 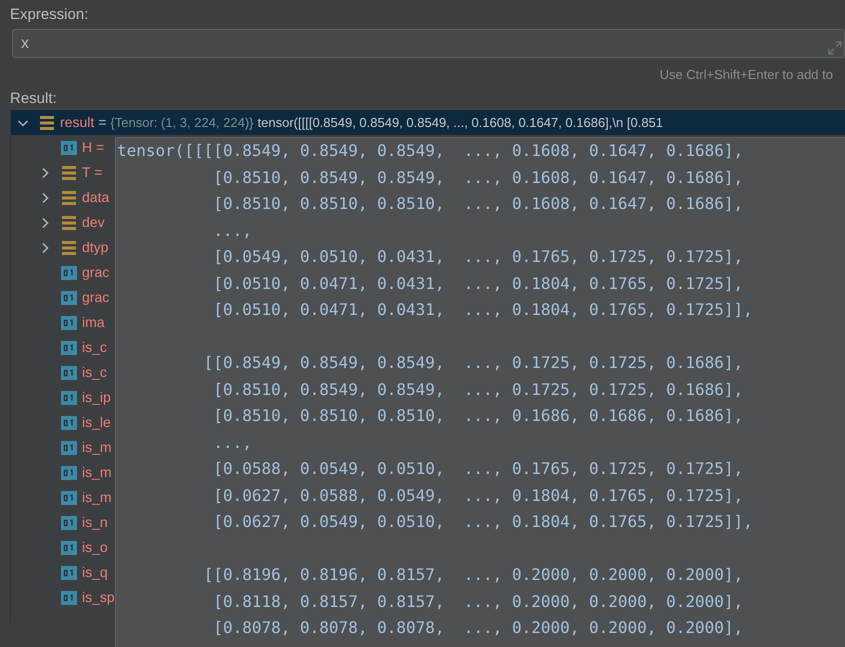 What do you see at coordinates (478, 495) in the screenshot?
I see `tensor-line: [0.0627, 0.0588, 0.0549, ..., 0.1804, 0.1765, 0.1725],` at bounding box center [478, 495].